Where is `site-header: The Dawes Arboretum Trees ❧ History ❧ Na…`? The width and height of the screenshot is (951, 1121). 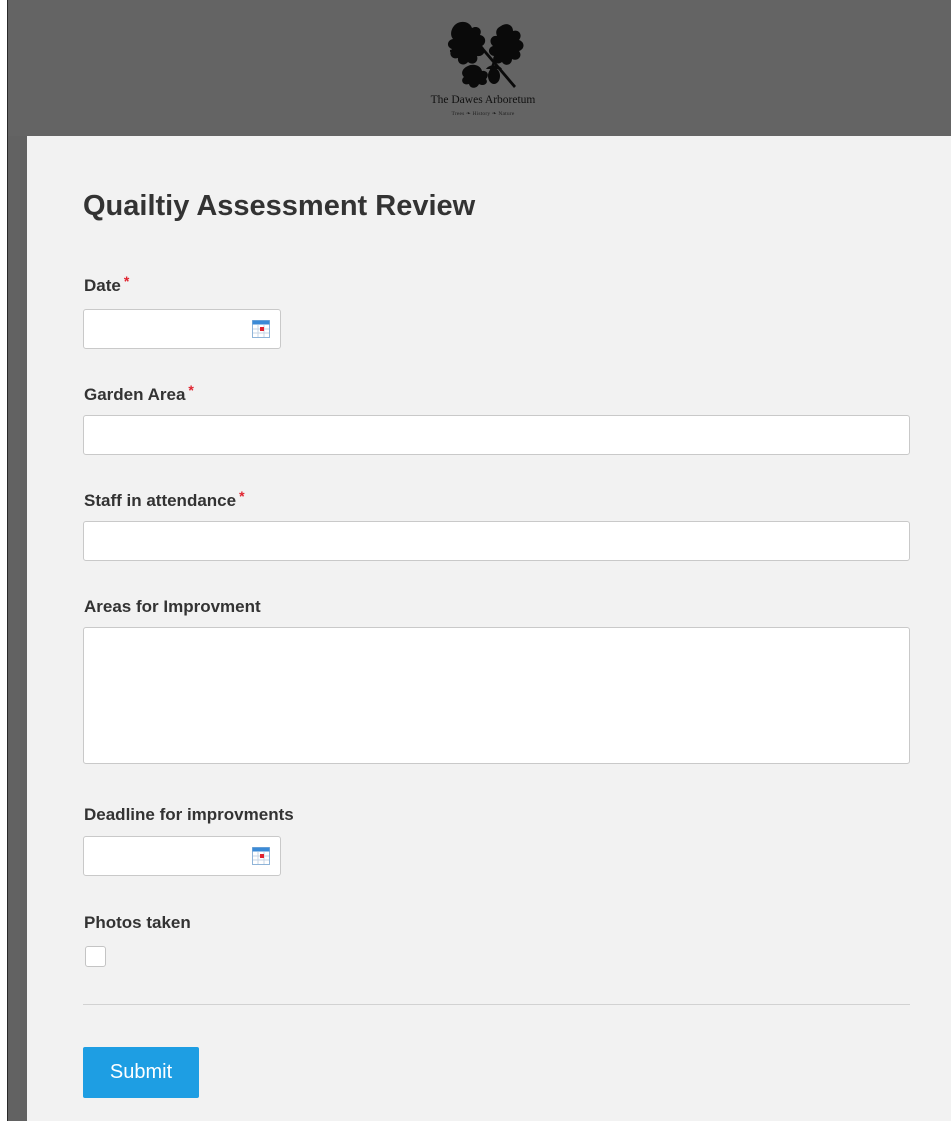
site-header: The Dawes Arboretum Trees ❧ History ❧ Na… is located at coordinates (479, 68).